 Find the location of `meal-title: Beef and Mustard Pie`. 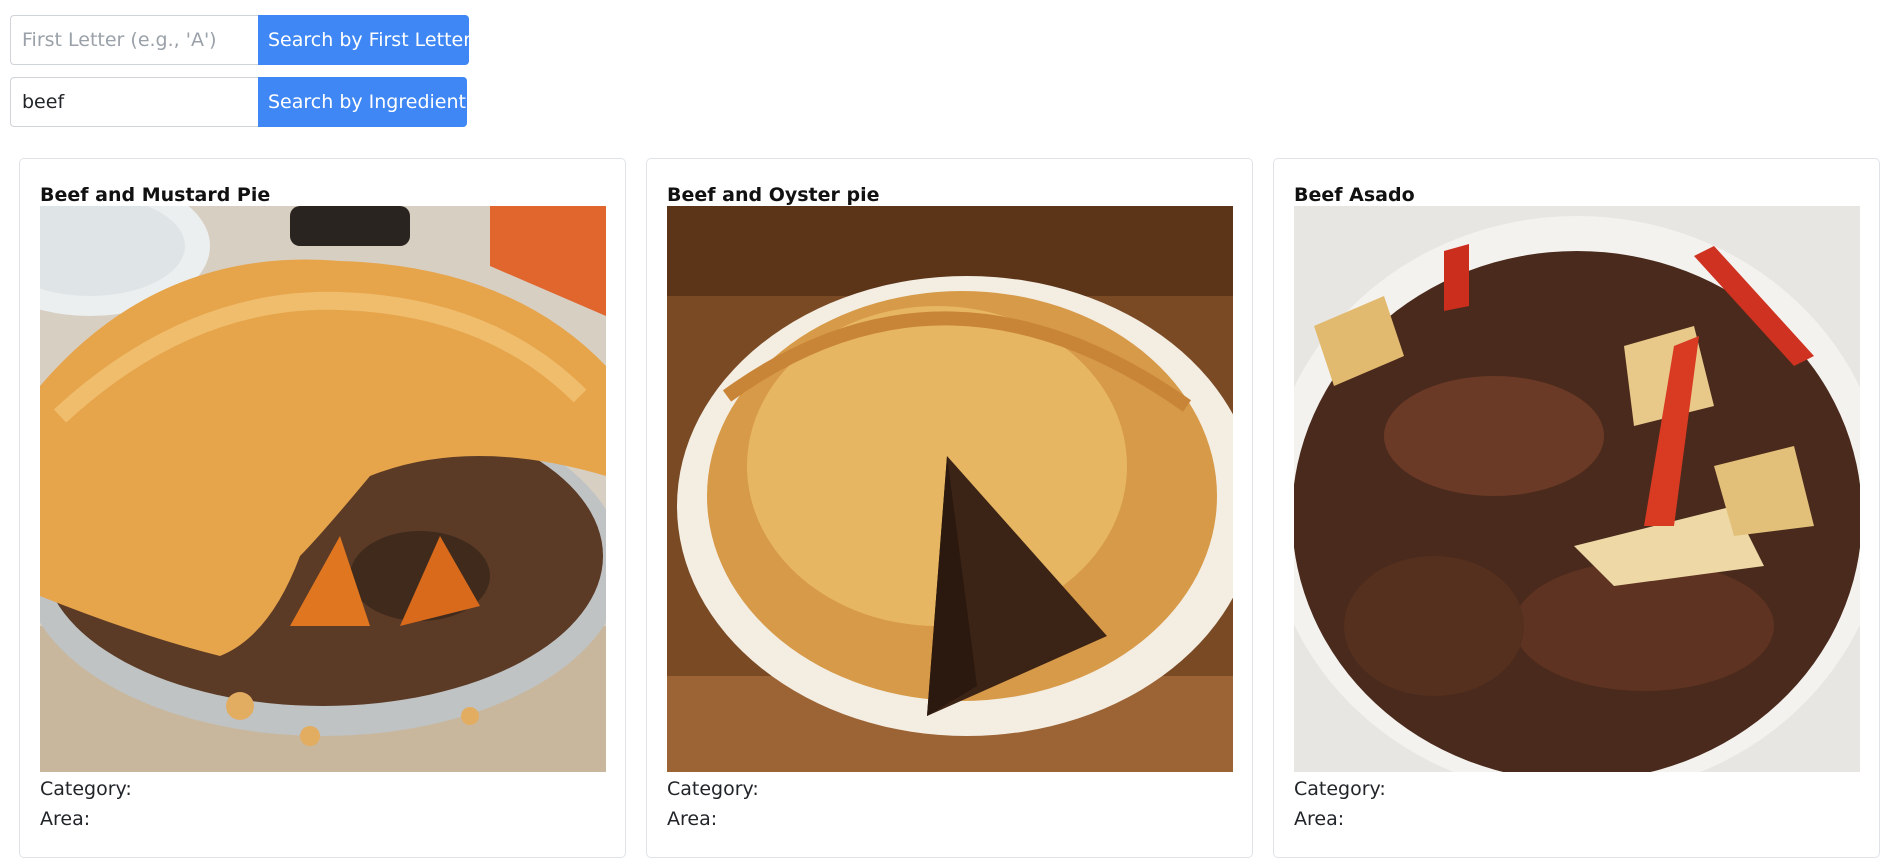

meal-title: Beef and Mustard Pie is located at coordinates (155, 195).